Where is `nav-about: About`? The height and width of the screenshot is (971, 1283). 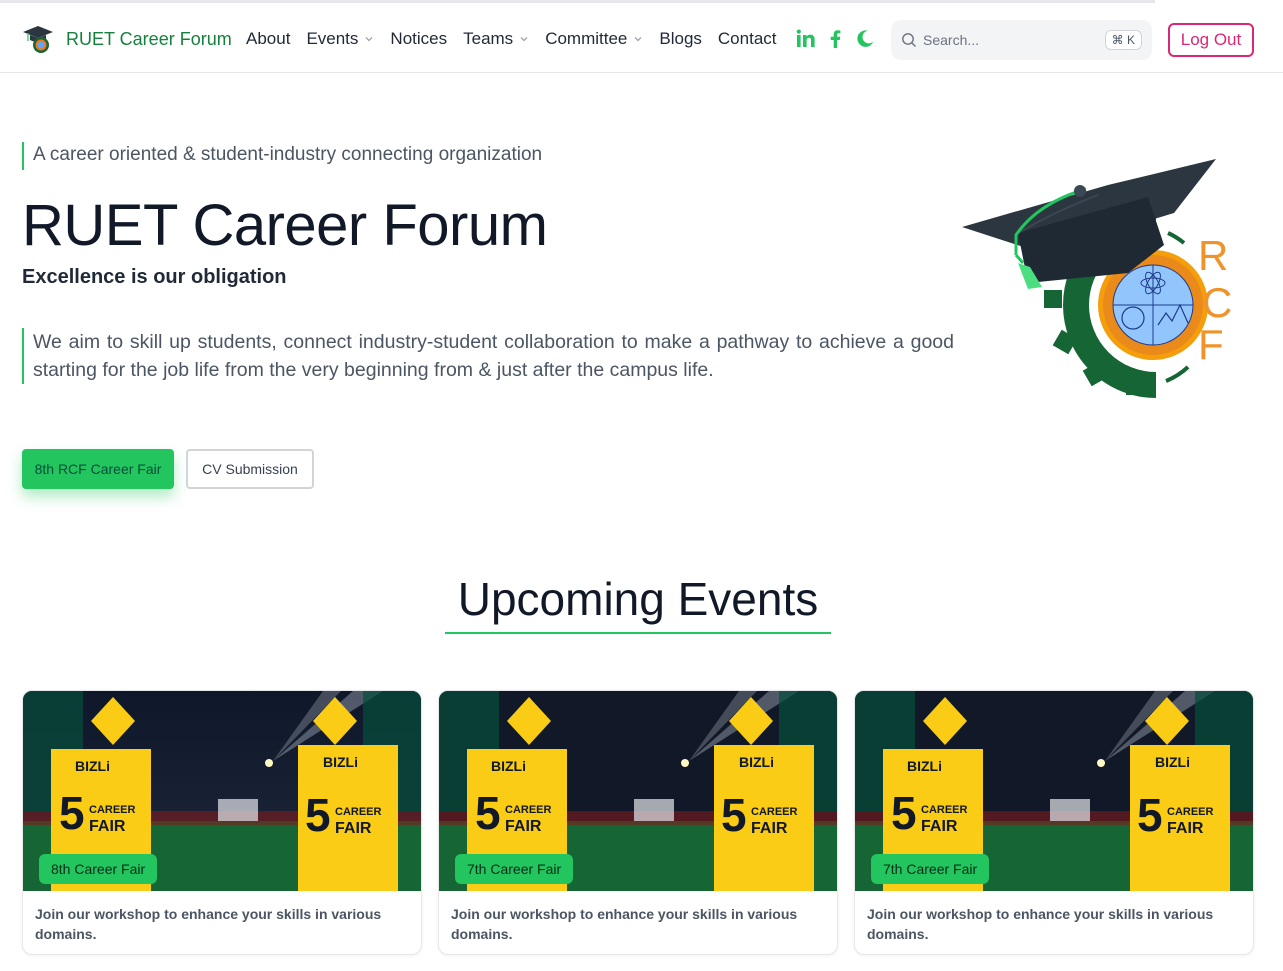 nav-about: About is located at coordinates (268, 39).